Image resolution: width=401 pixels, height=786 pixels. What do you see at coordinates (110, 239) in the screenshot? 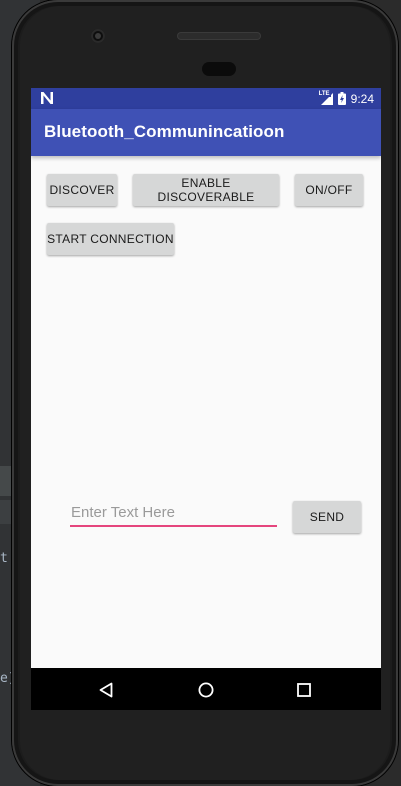
I see `start-connection-button: START CONNECTION` at bounding box center [110, 239].